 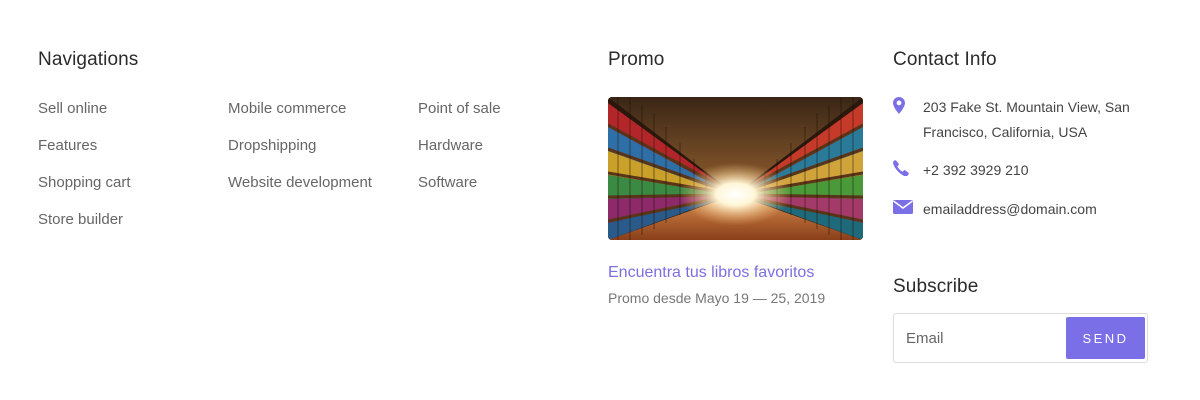 I want to click on promo-date: Promo desde Mayo 19 — 25, 2019, so click(x=717, y=298).